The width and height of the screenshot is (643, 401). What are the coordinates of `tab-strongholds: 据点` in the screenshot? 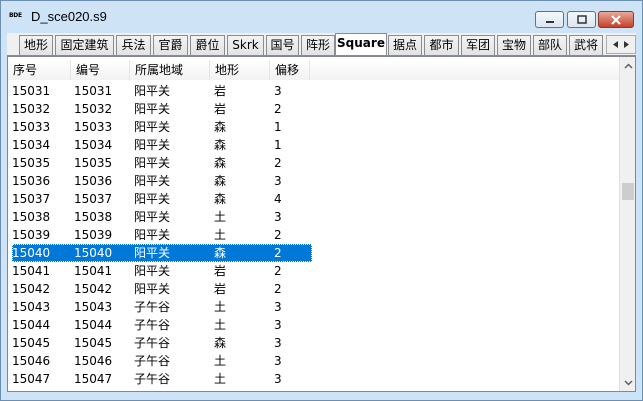 It's located at (405, 45).